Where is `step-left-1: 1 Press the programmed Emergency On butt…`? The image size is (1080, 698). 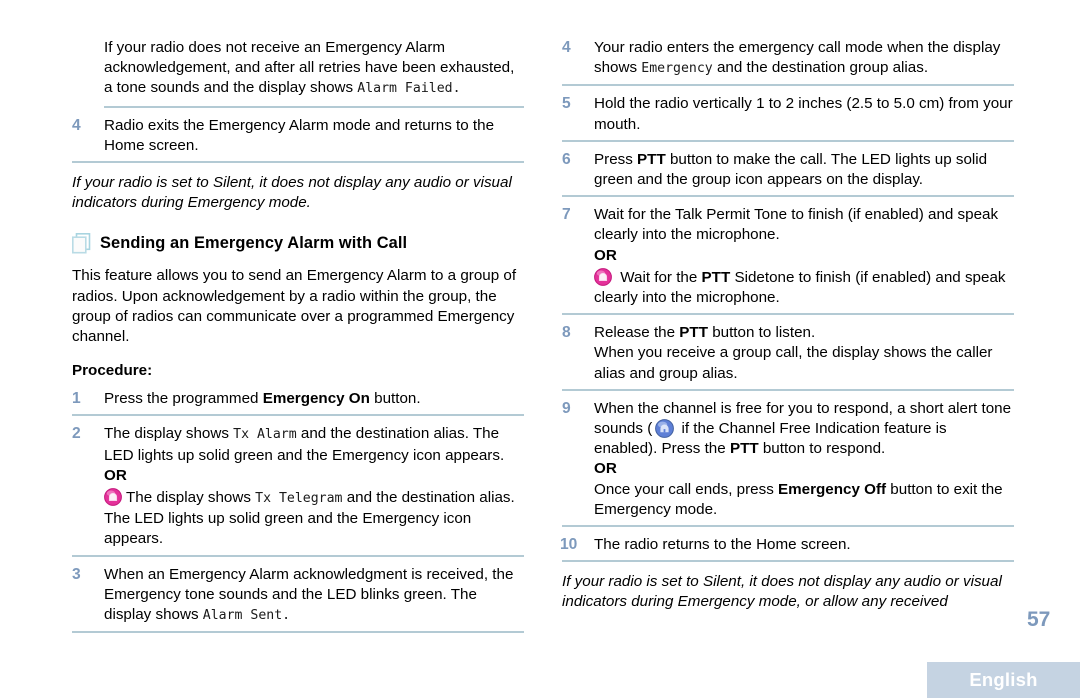
step-left-1: 1 Press the programmed Emergency On butt… is located at coordinates (298, 403).